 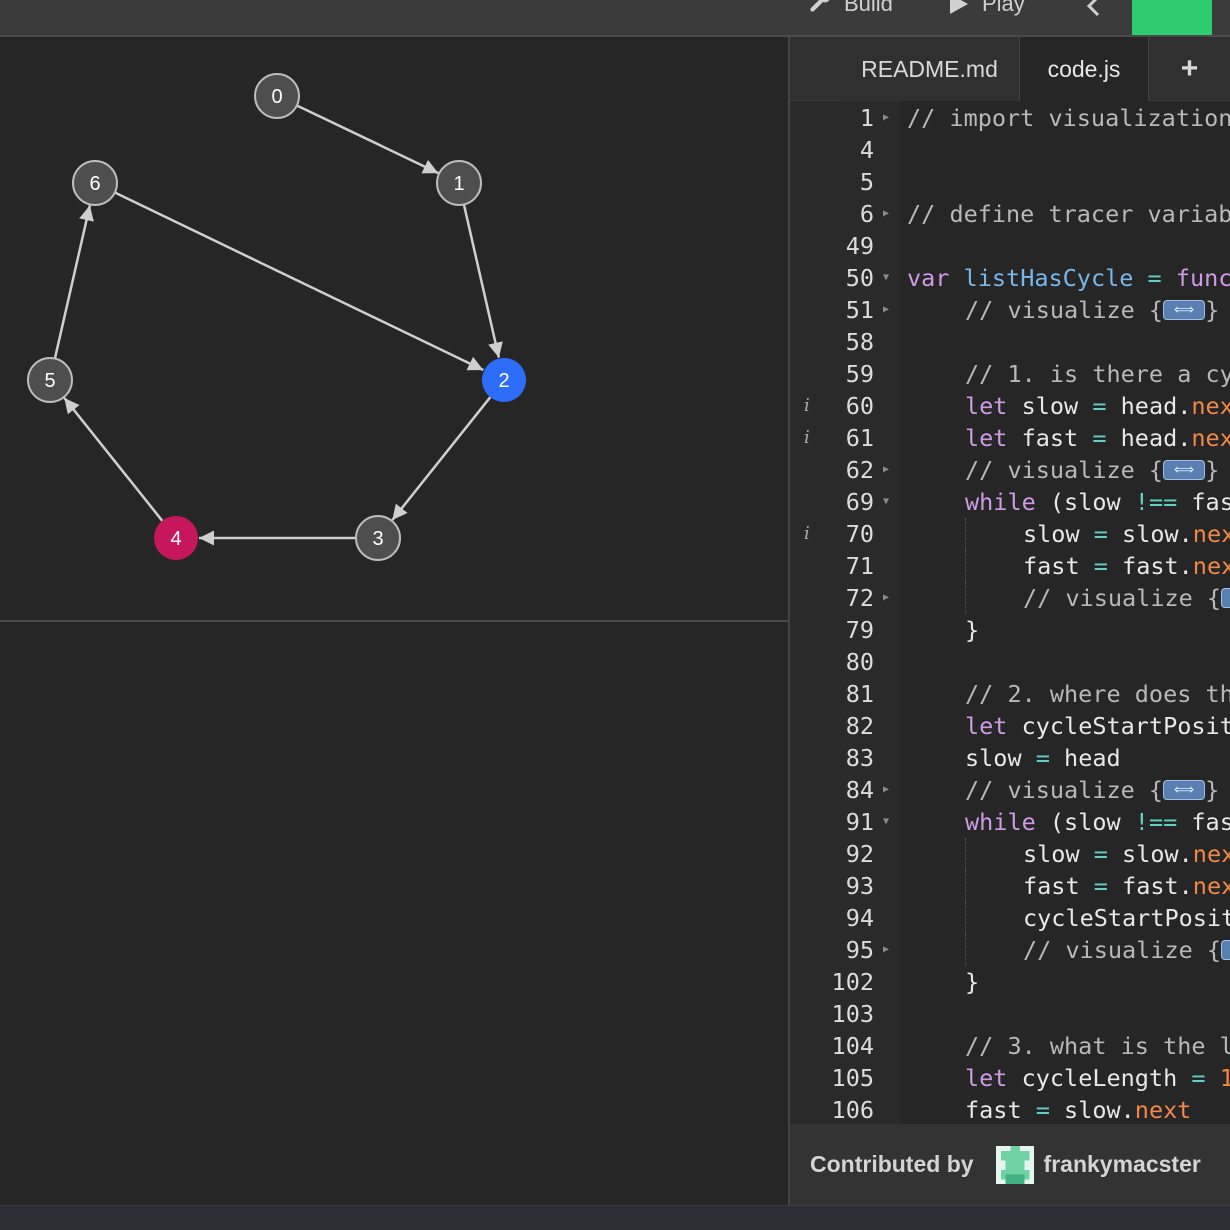 I want to click on tab-code-js: code.js, so click(x=1084, y=69).